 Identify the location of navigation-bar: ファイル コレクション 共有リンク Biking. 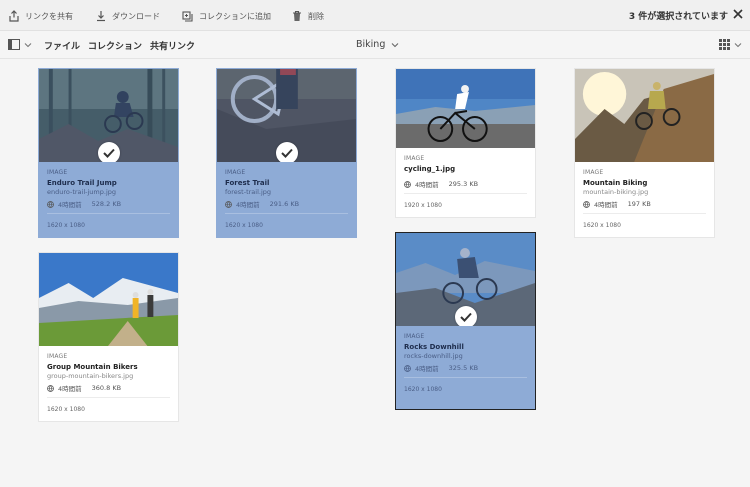
(375, 45).